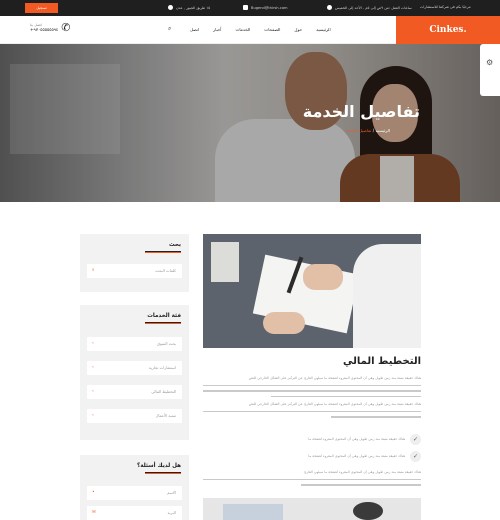  What do you see at coordinates (298, 29) in the screenshot?
I see `nav-about: حول` at bounding box center [298, 29].